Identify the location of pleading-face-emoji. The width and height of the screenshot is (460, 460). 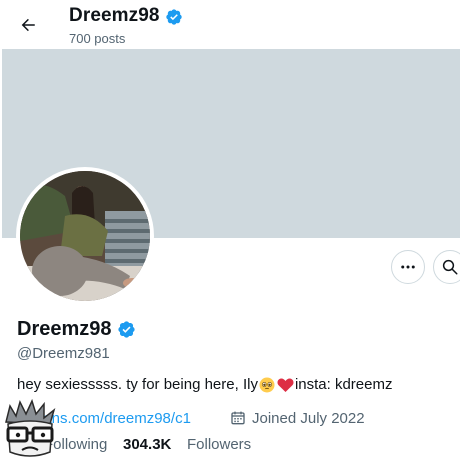
(267, 384).